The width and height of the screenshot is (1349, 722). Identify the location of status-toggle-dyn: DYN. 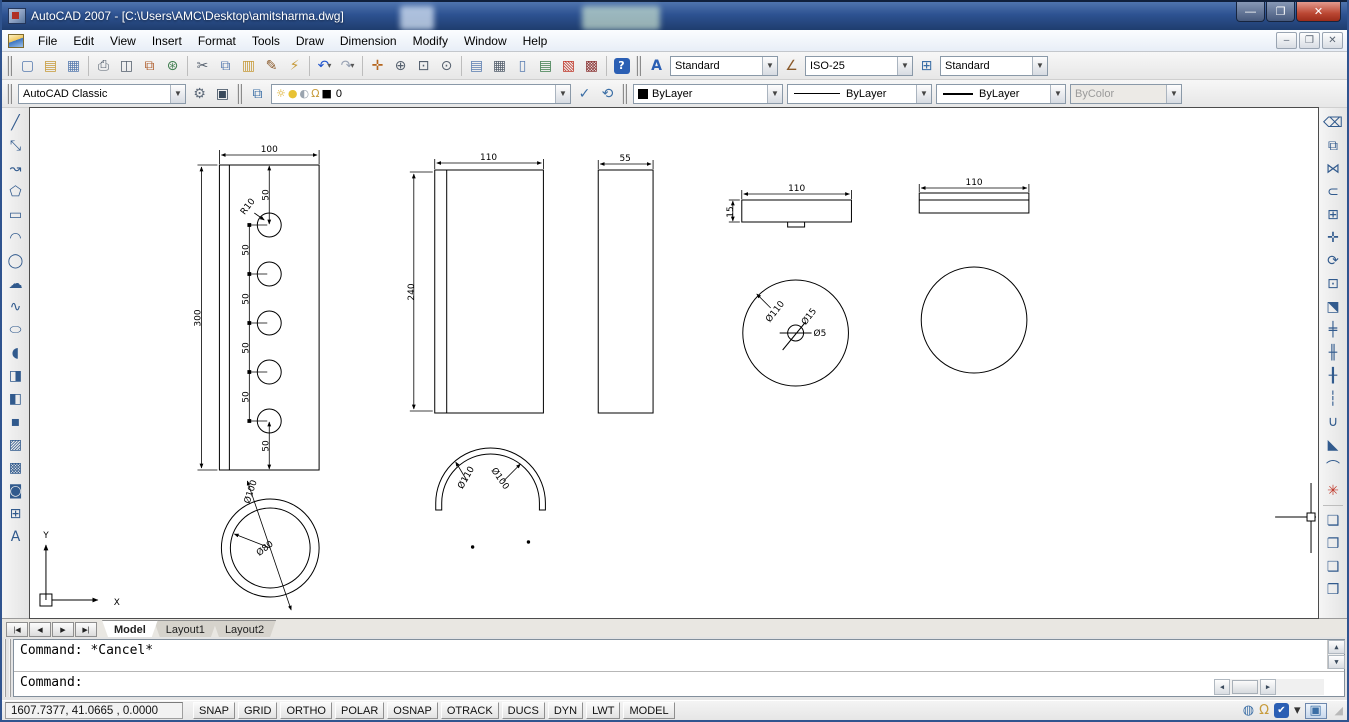
(565, 710).